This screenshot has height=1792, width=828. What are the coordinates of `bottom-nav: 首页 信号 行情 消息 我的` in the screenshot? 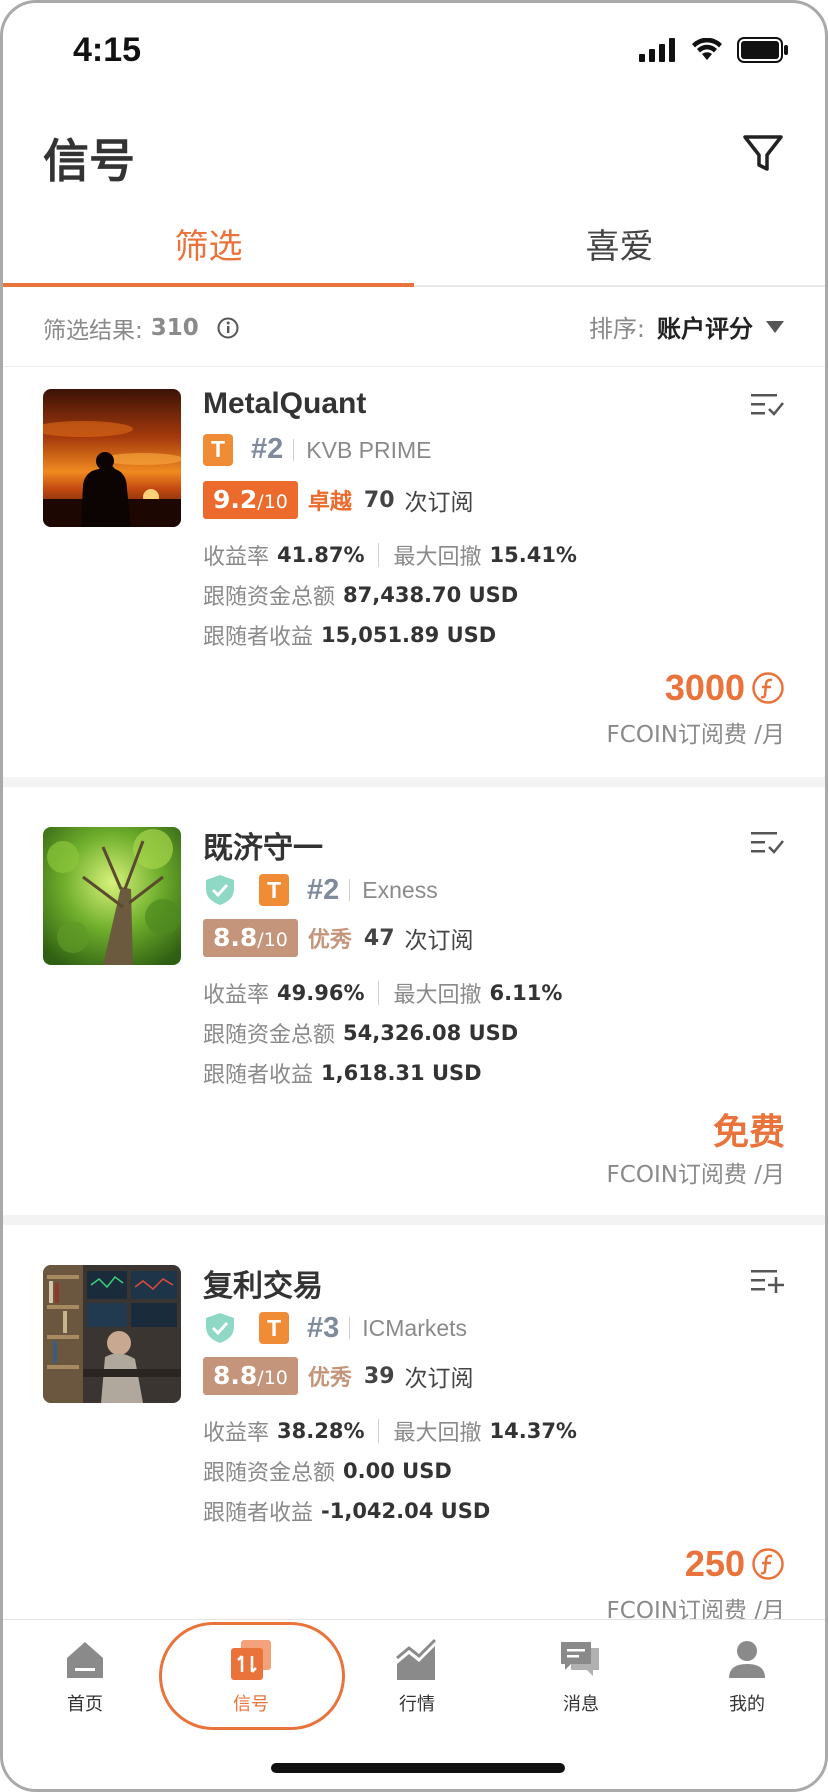 It's located at (414, 1704).